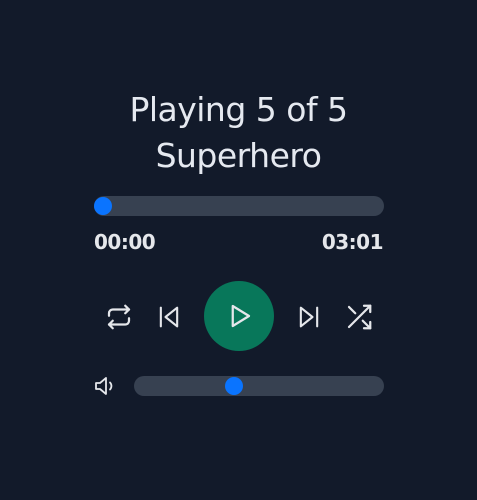 Image resolution: width=477 pixels, height=500 pixels. What do you see at coordinates (259, 386) in the screenshot?
I see `volume-slider` at bounding box center [259, 386].